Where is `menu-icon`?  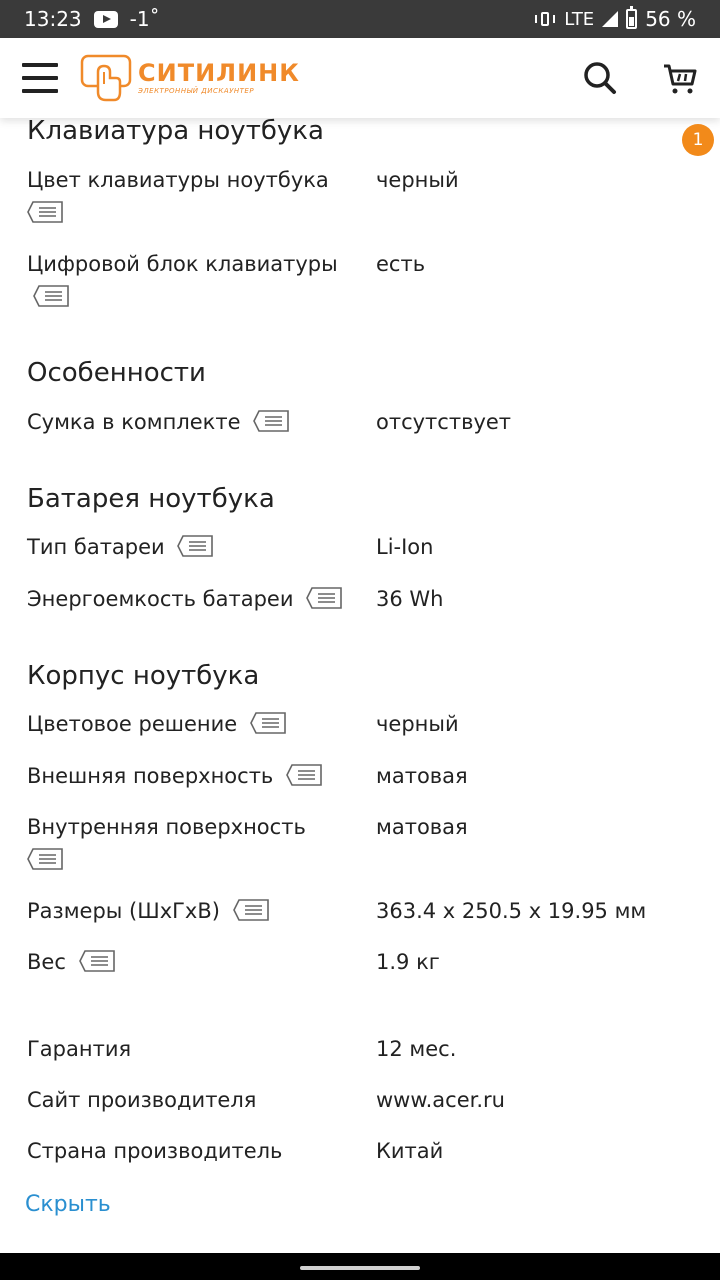 menu-icon is located at coordinates (40, 78).